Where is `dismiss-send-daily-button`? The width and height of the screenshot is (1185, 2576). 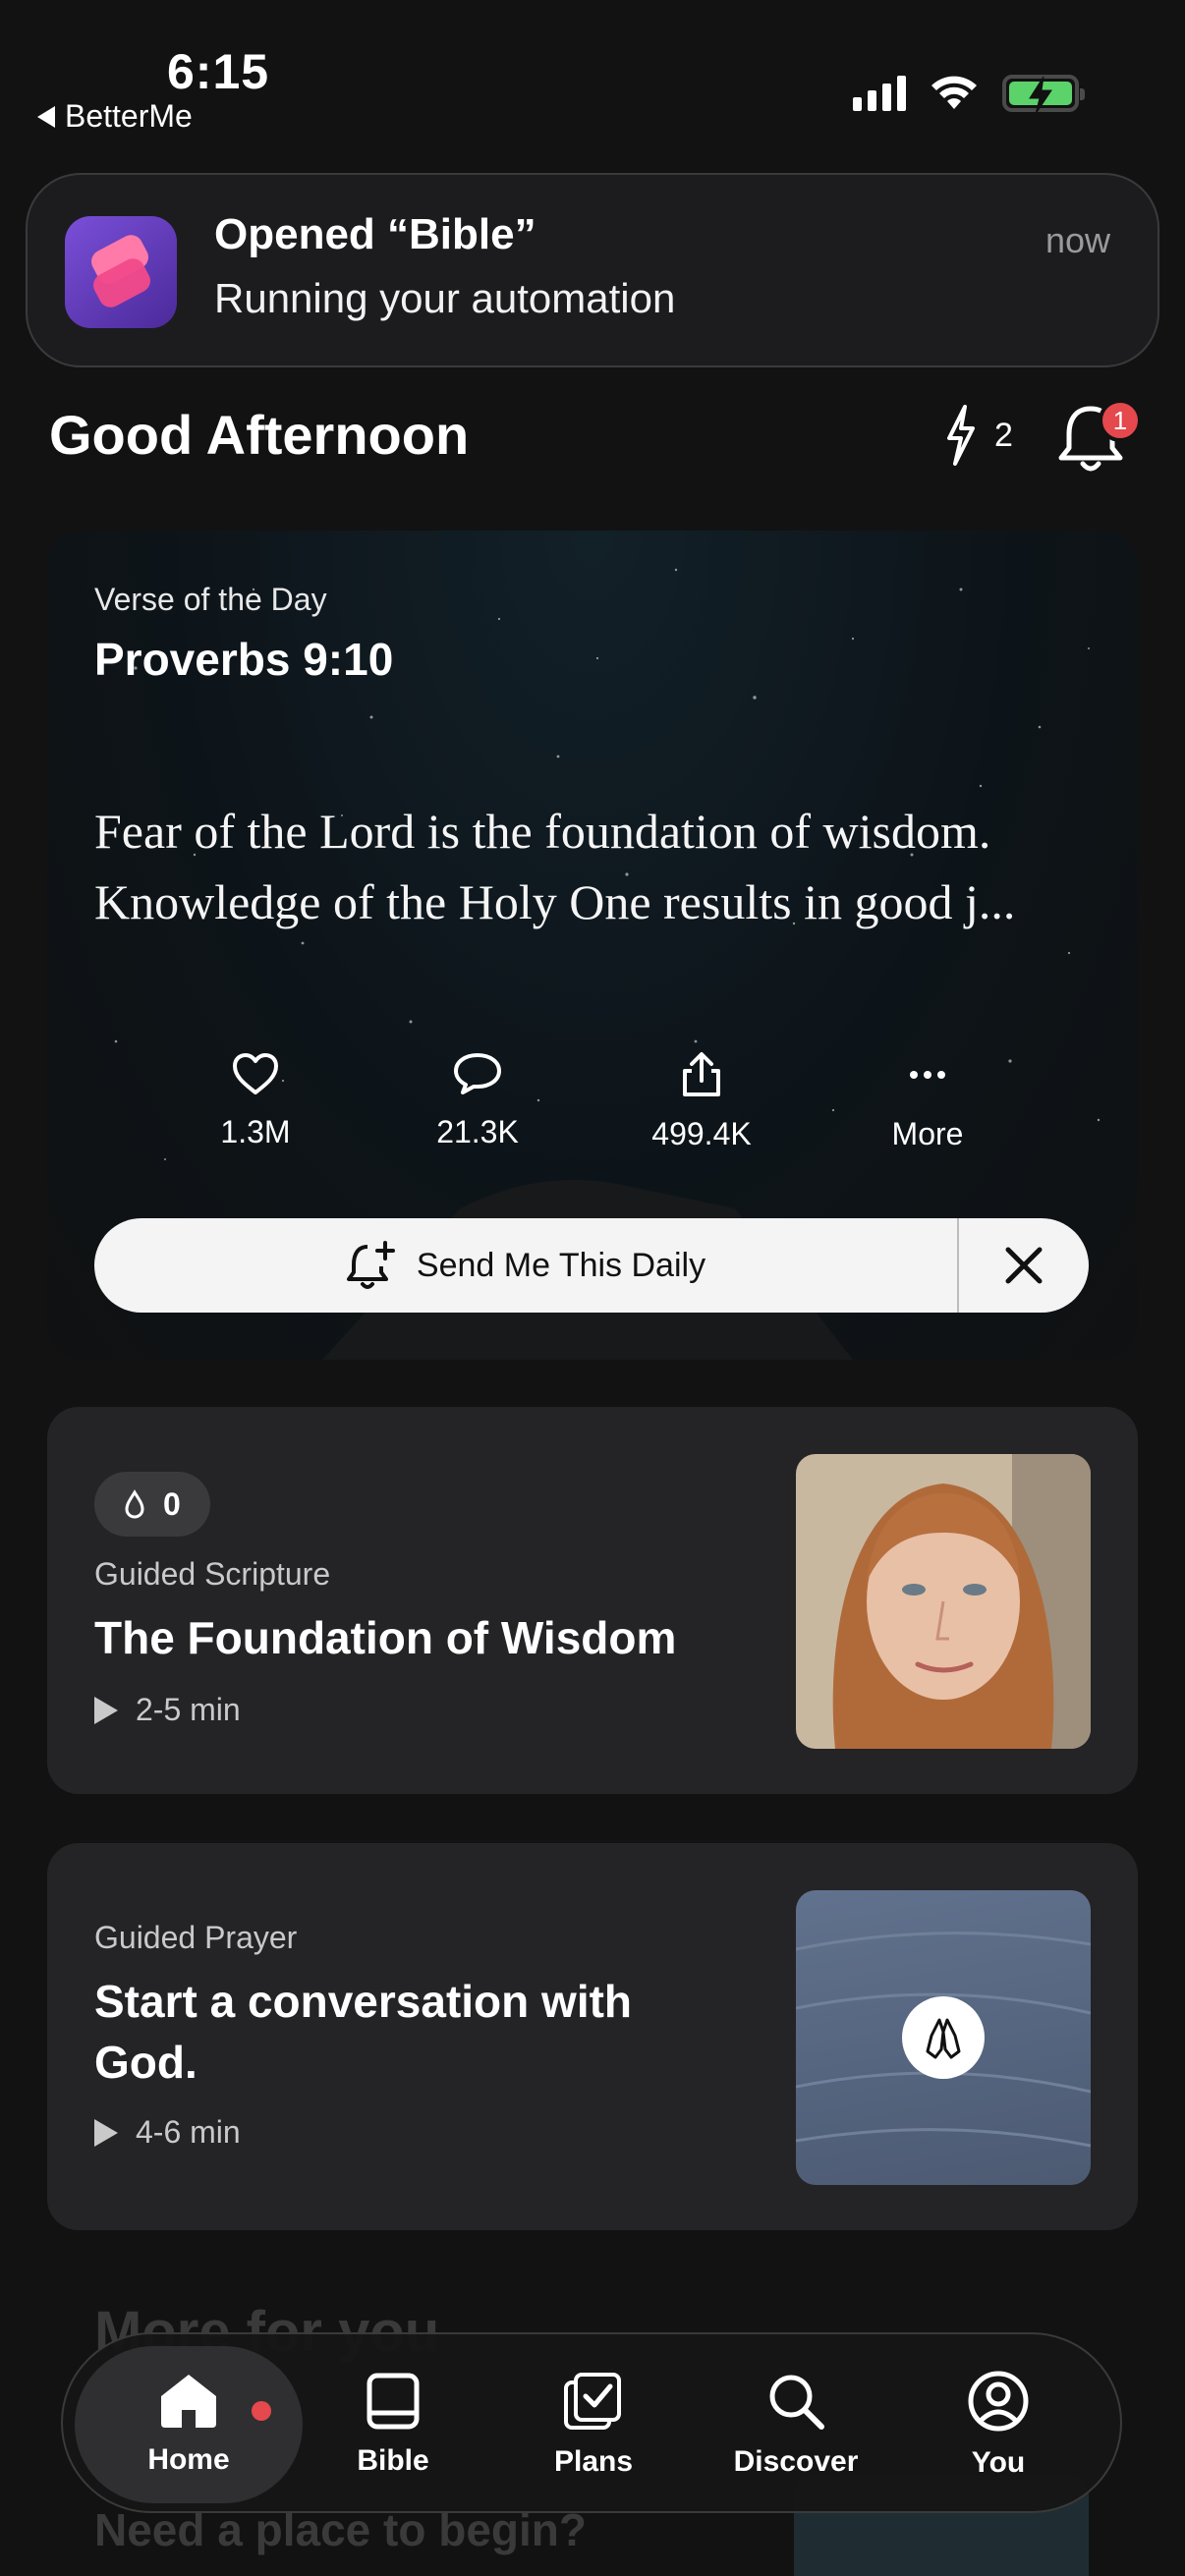
dismiss-send-daily-button is located at coordinates (1024, 1265).